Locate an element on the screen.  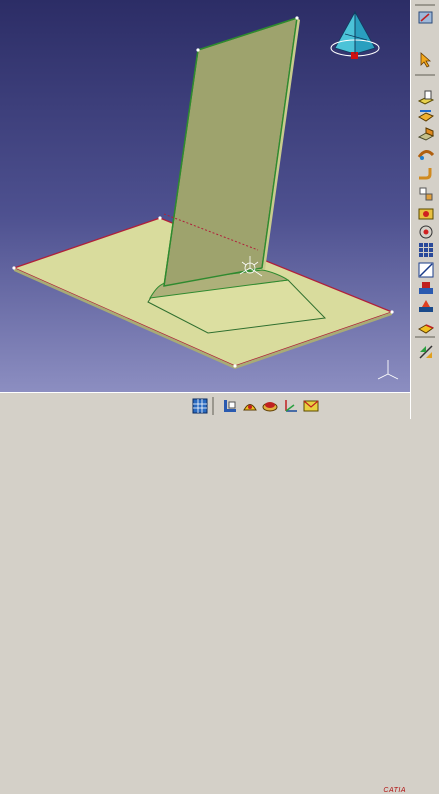
sheet-metal-parameters-icon is located at coordinates (426, 18).